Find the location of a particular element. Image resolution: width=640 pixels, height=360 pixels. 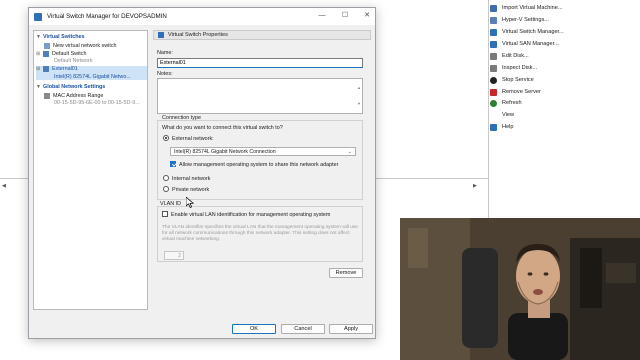

webcam-overlay is located at coordinates (520, 289).